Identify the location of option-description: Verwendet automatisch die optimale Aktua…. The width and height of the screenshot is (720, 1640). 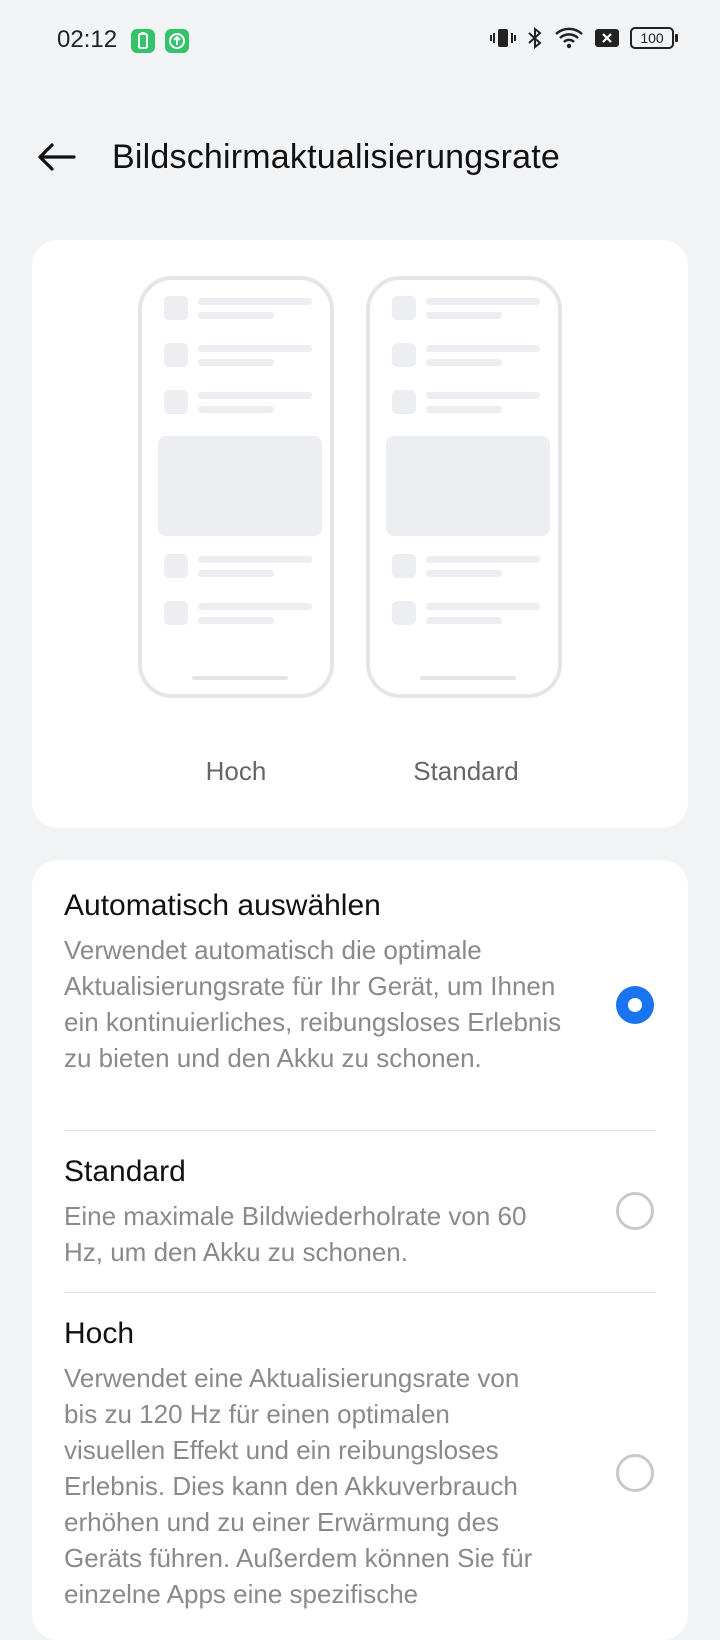
(313, 1004).